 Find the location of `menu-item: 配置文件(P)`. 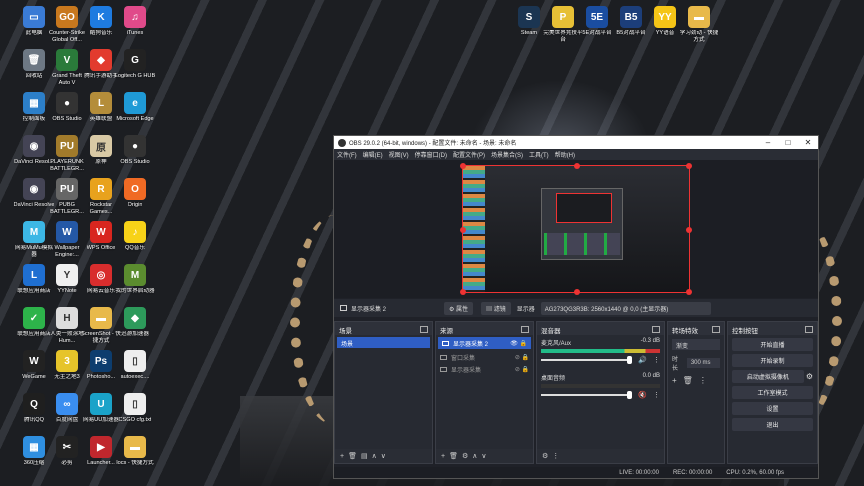

menu-item: 配置文件(P) is located at coordinates (469, 154).